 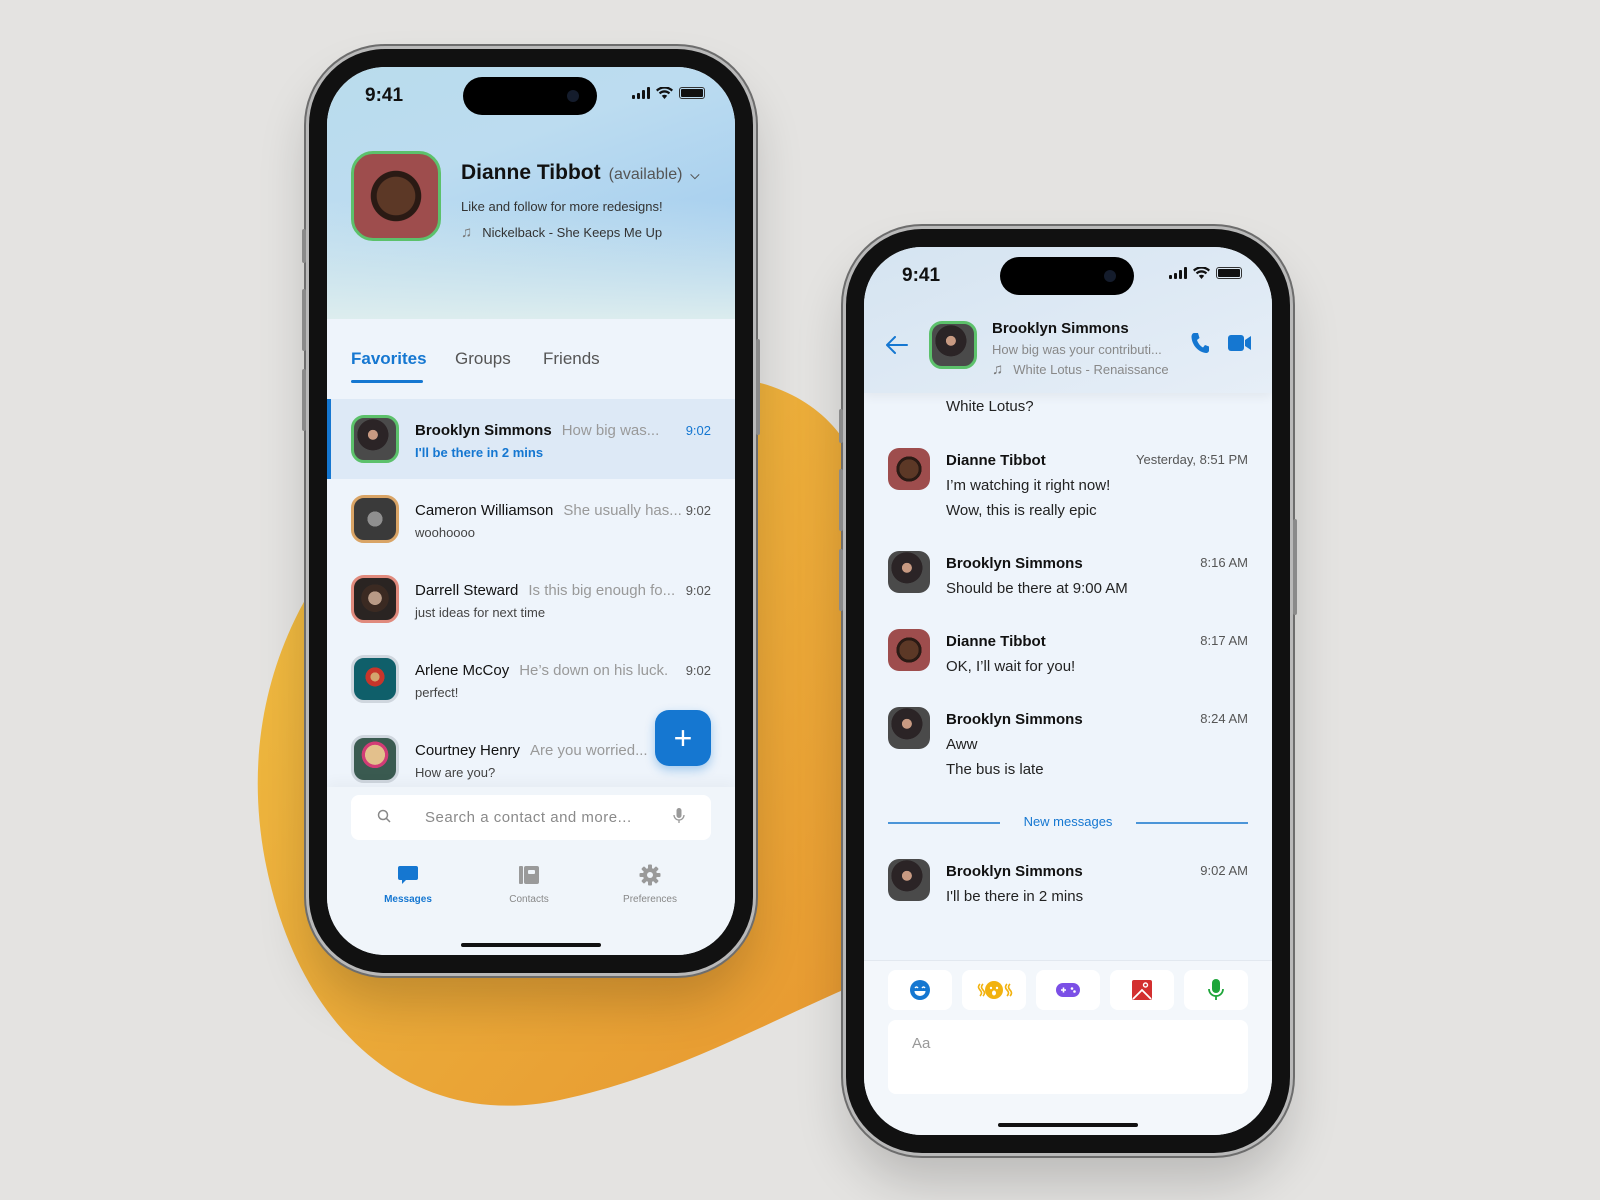 I want to click on home-indicator, so click(x=531, y=945).